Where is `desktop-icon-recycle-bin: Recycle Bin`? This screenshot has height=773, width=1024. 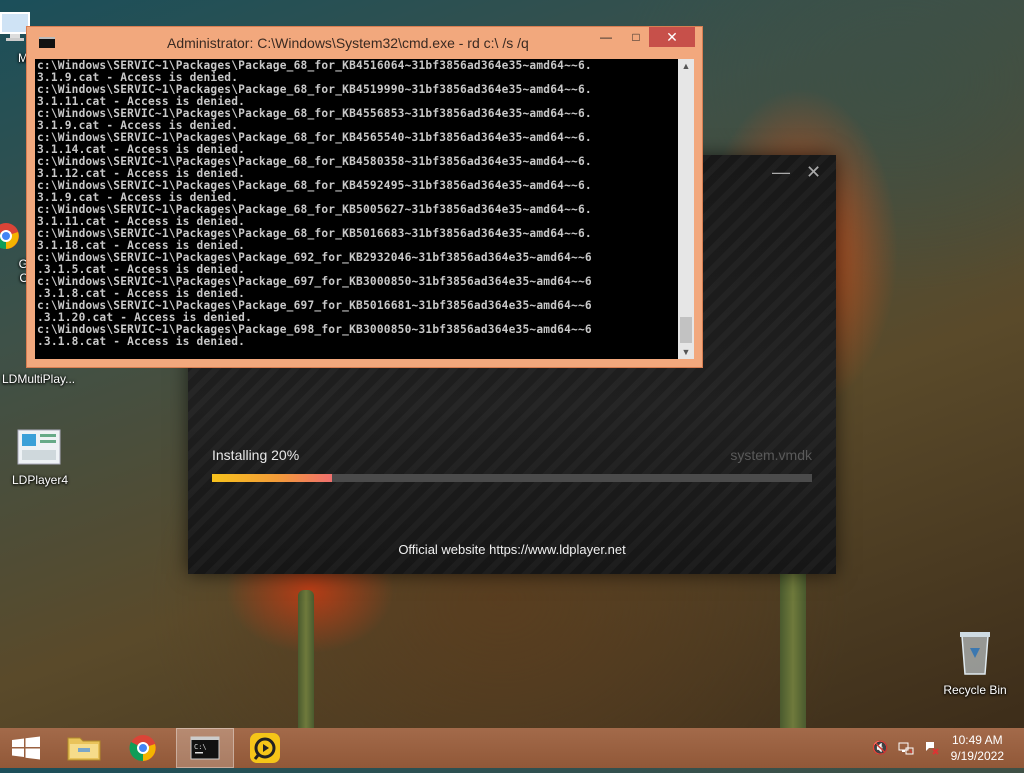
desktop-icon-recycle-bin: Recycle Bin is located at coordinates (975, 663).